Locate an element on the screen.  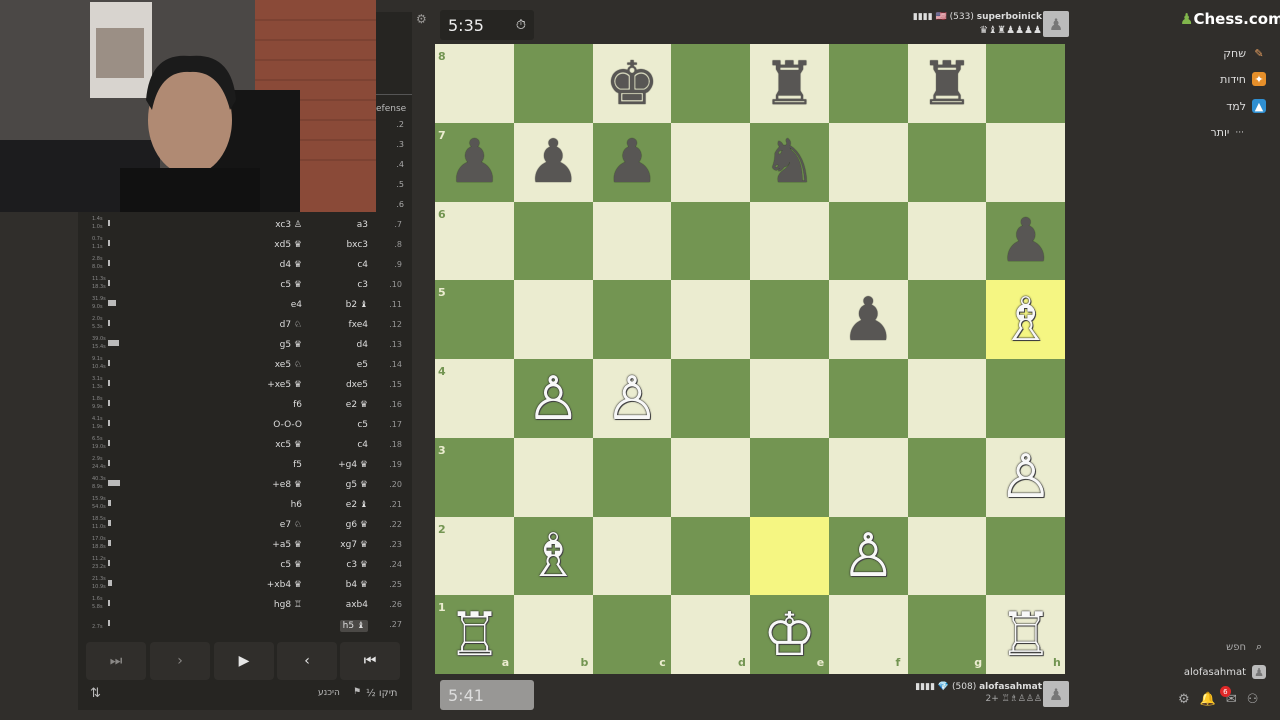
move-white: bxc3 is located at coordinates (357, 245).